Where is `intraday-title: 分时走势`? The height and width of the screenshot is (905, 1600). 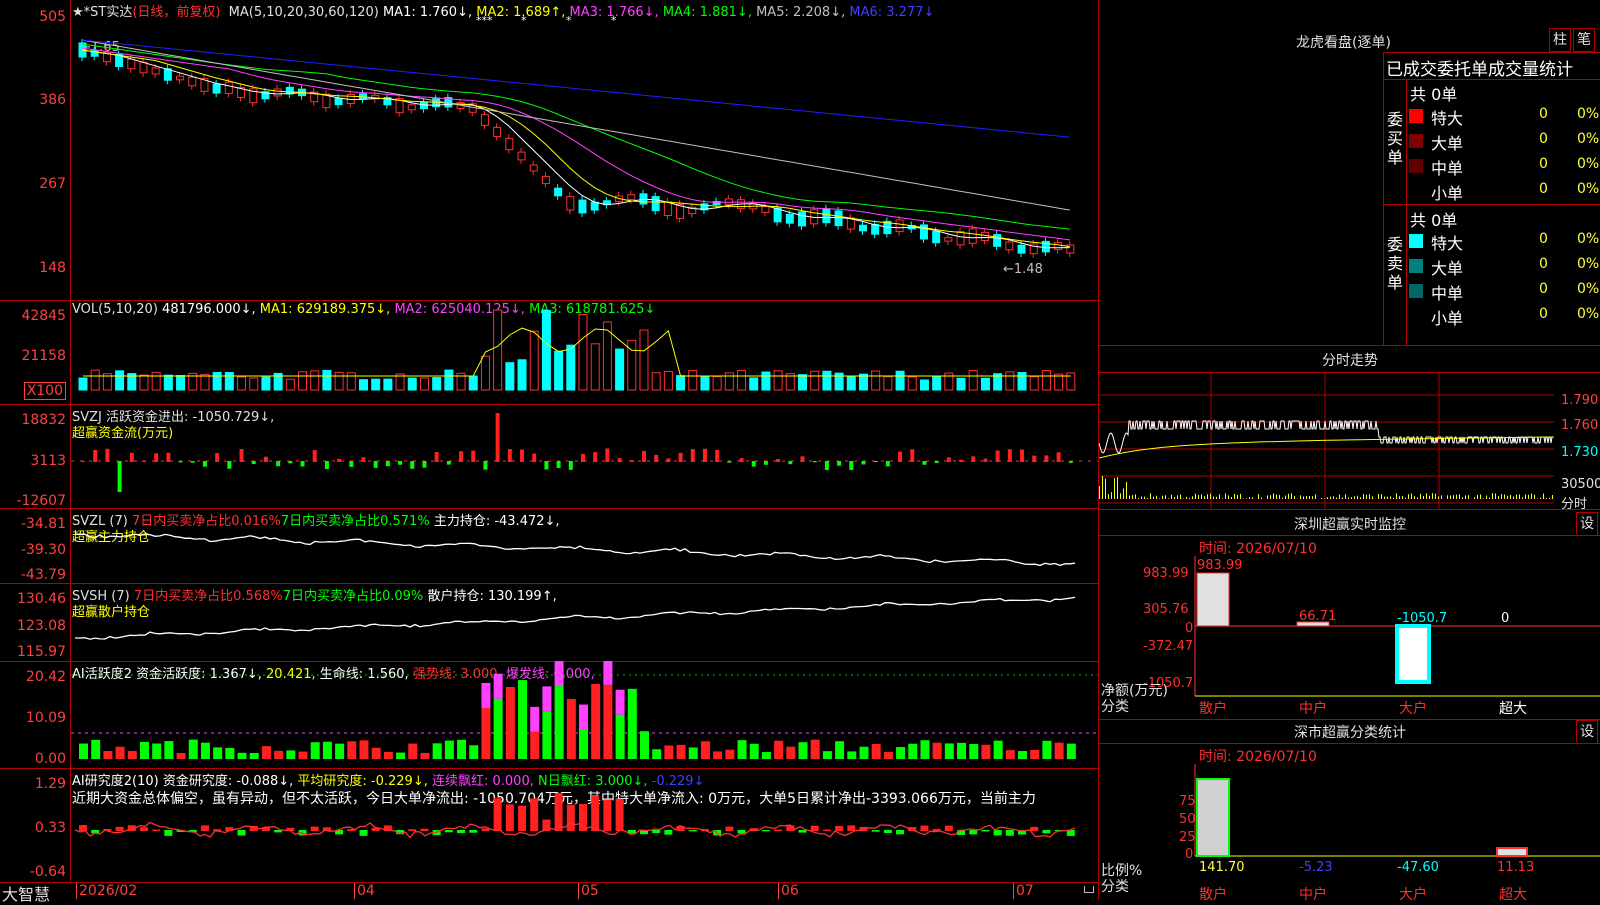
intraday-title: 分时走势 is located at coordinates (1350, 360).